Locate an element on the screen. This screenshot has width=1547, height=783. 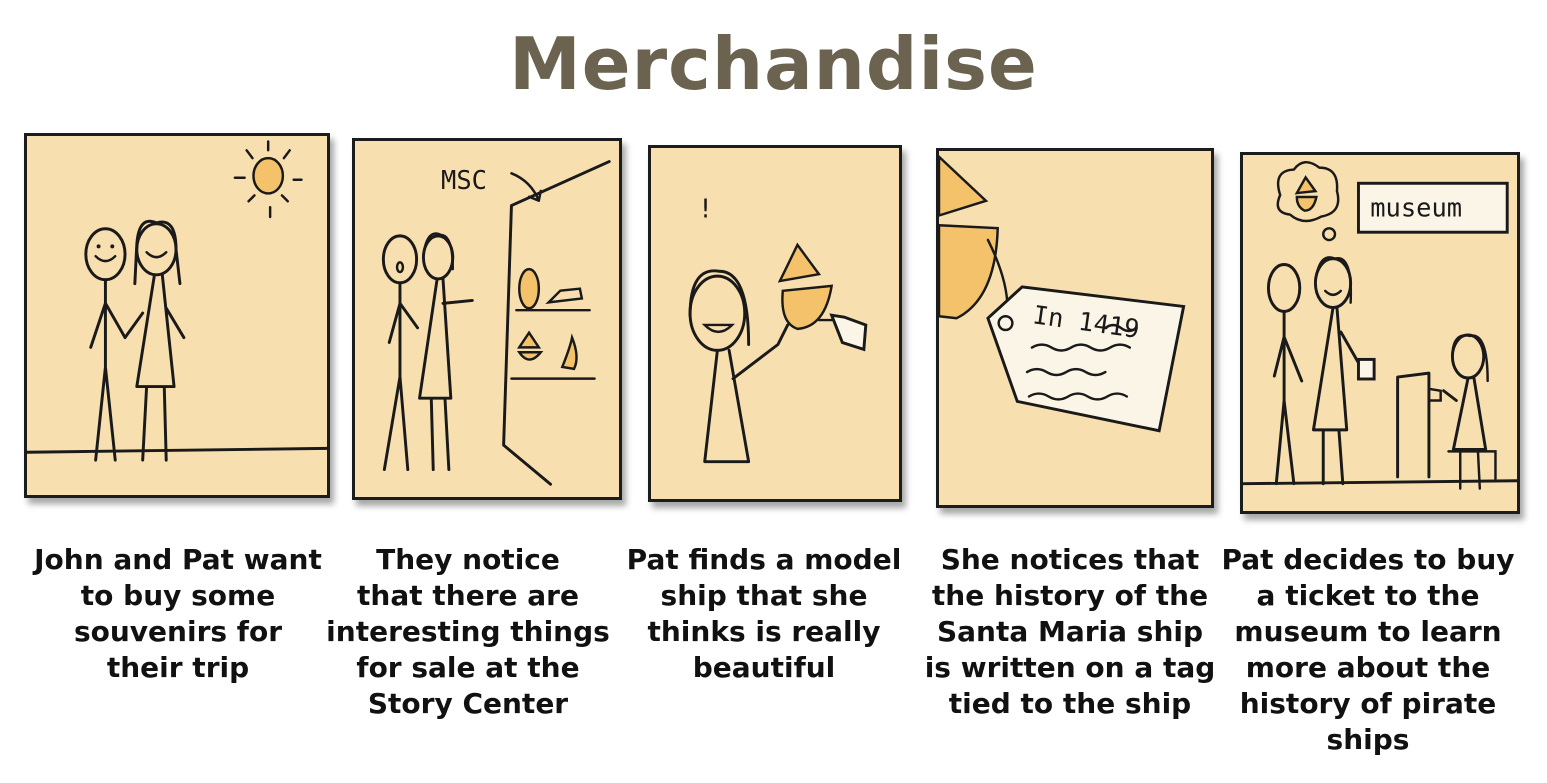
museum-sign-text: museum is located at coordinates (1416, 208).